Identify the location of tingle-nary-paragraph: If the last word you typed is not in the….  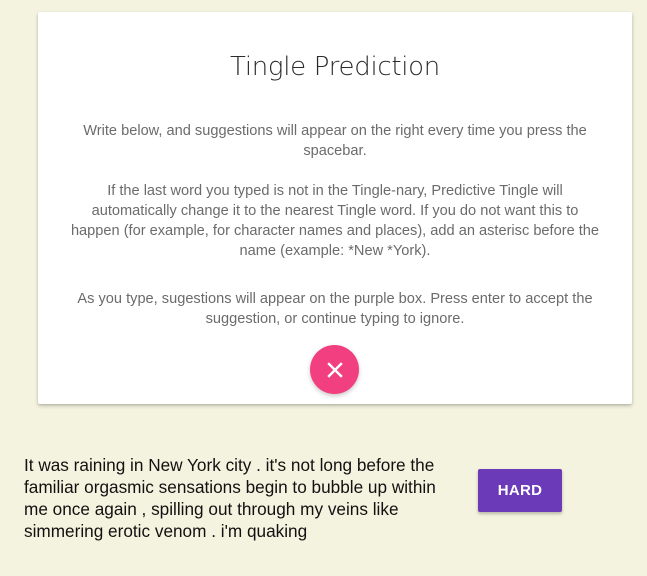
(335, 221).